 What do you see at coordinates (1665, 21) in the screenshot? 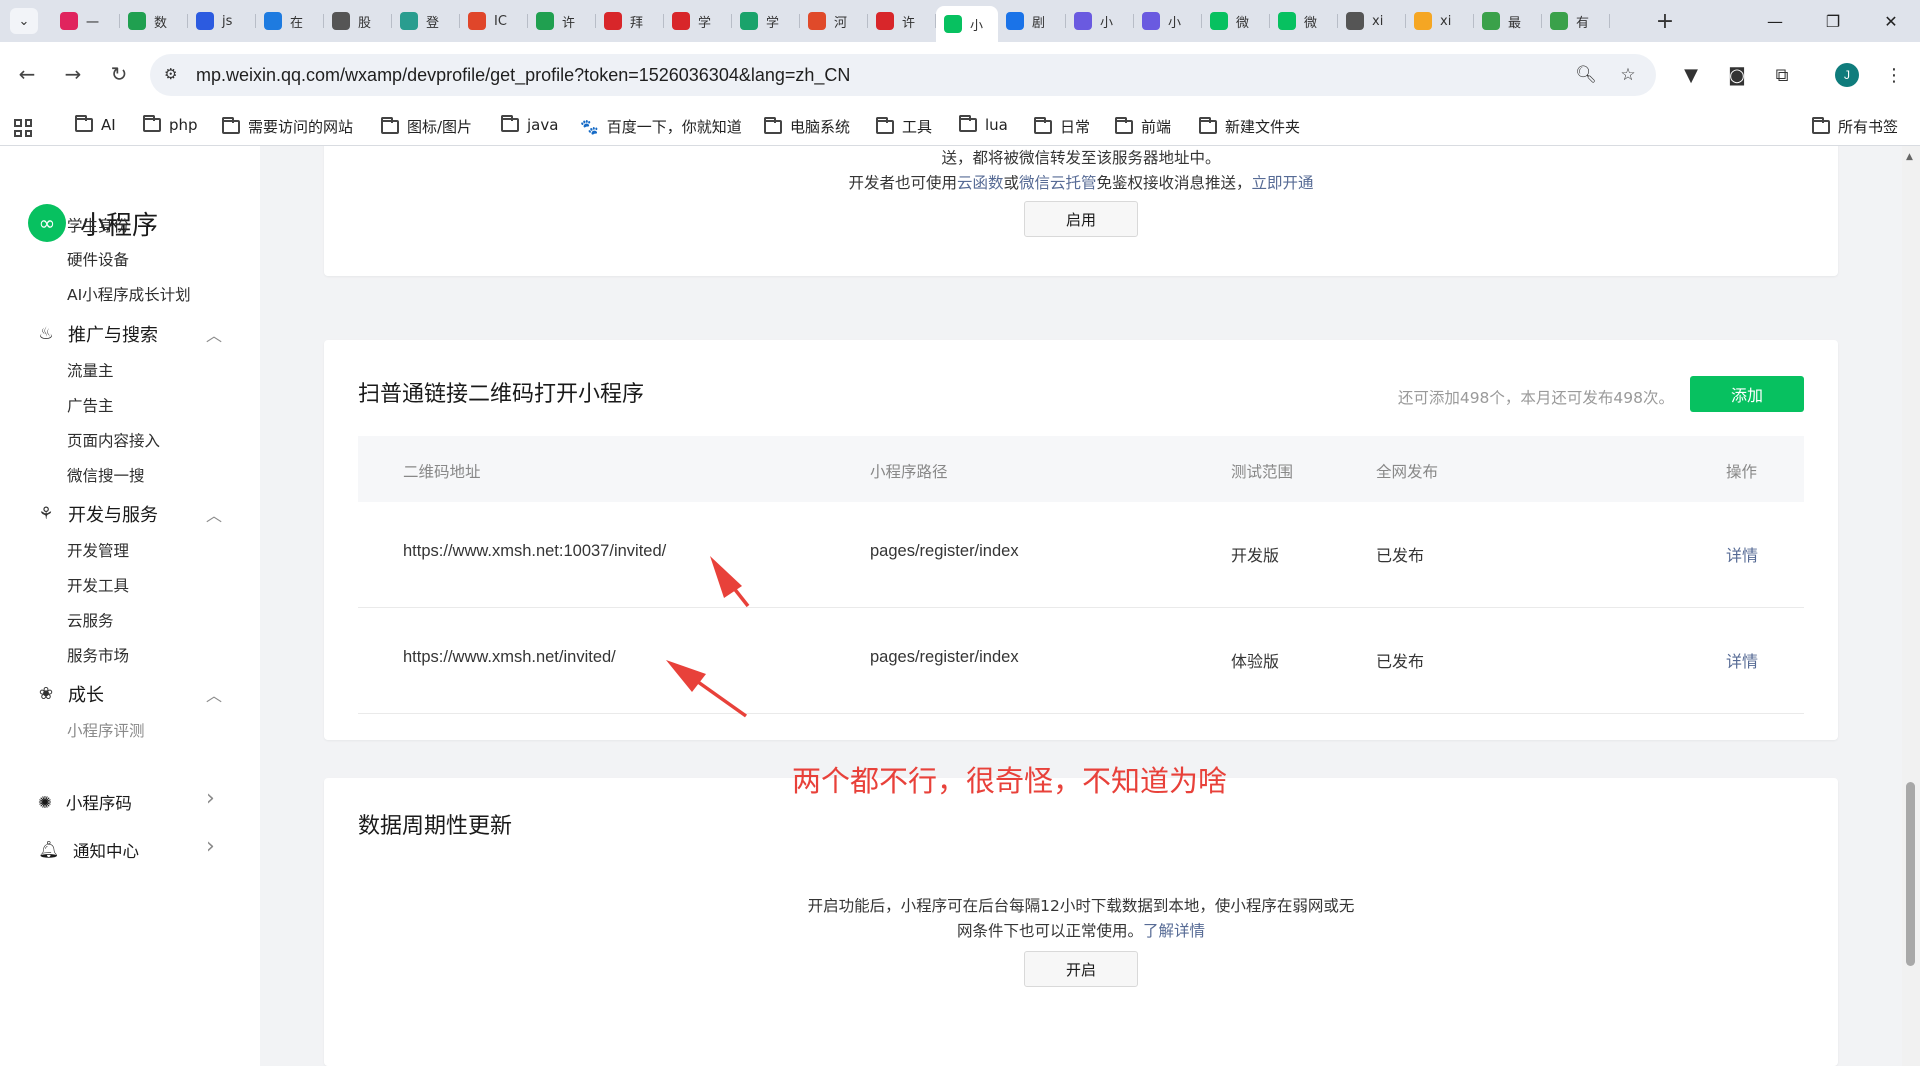
I see `new-tab-button: +` at bounding box center [1665, 21].